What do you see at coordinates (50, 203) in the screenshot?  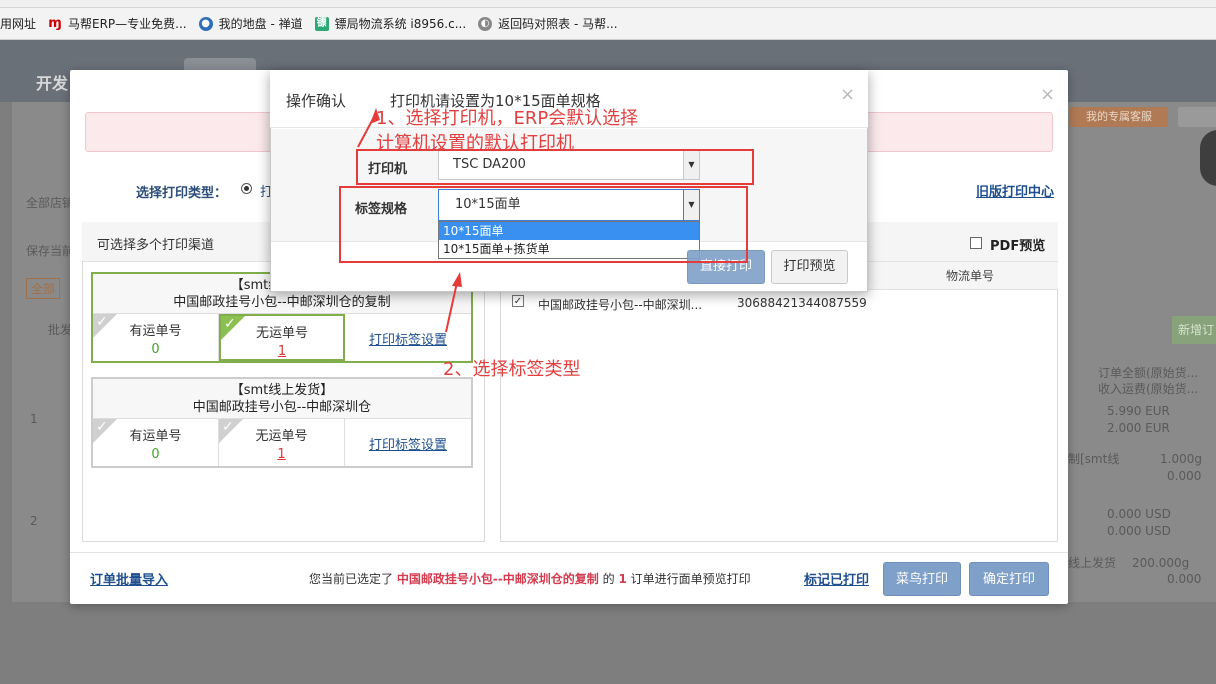 I see `bg-store-select: 全部店铺` at bounding box center [50, 203].